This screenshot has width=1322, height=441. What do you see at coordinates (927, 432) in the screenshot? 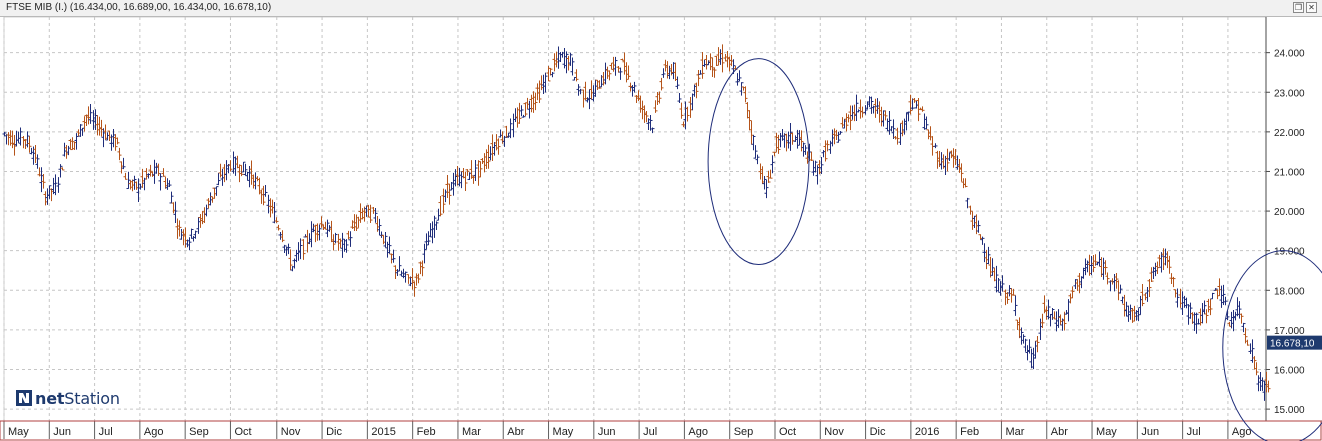
I see `x-tick-label: 2016` at bounding box center [927, 432].